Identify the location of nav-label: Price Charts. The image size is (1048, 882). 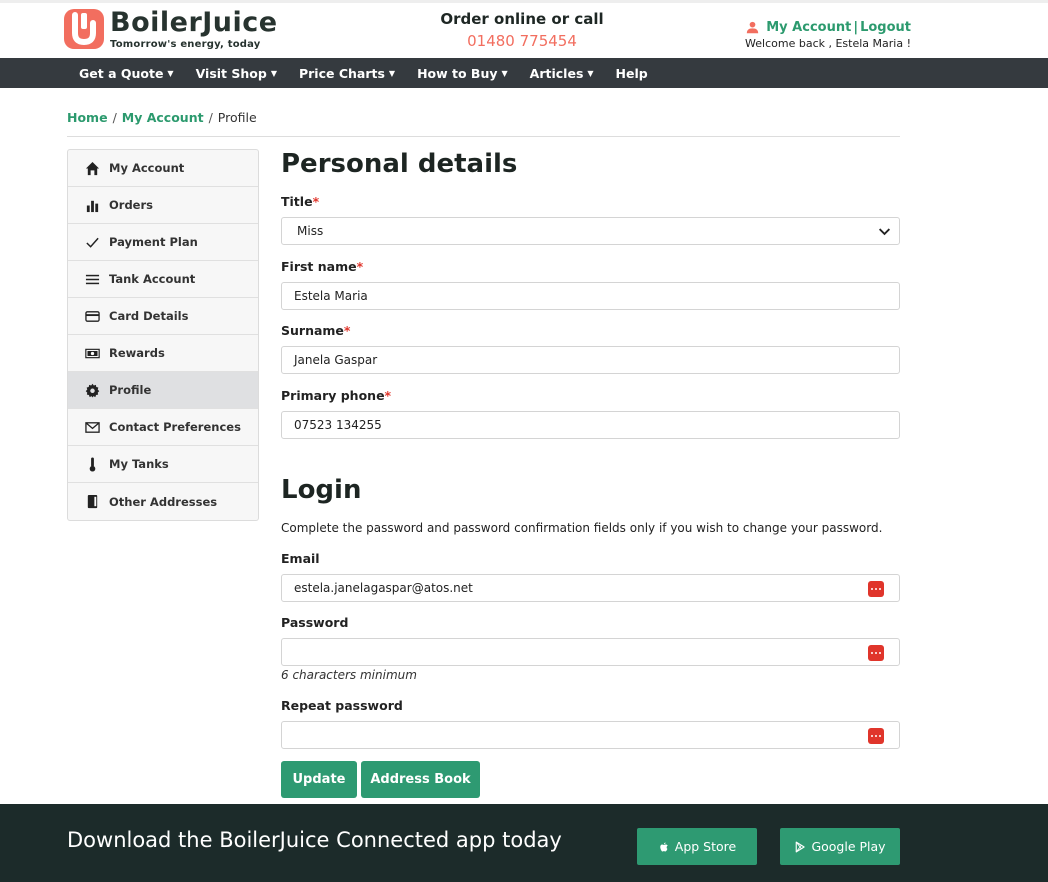
(341, 73).